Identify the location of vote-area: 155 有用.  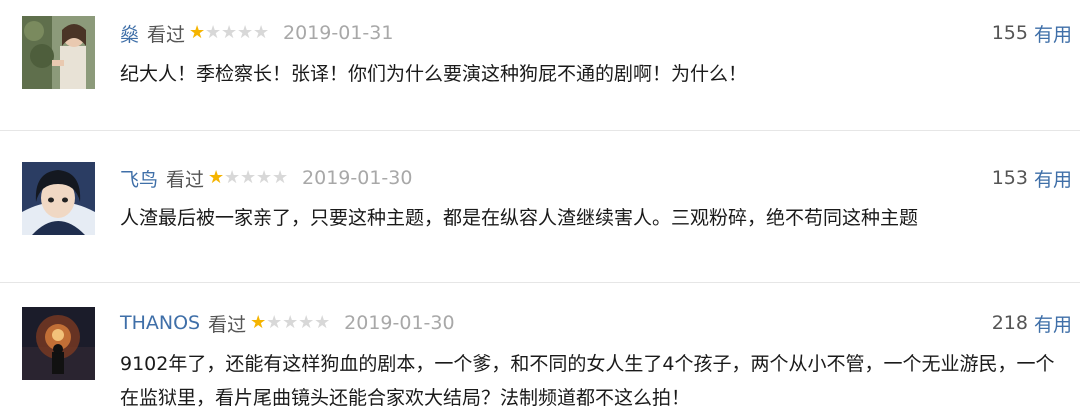
(1032, 33).